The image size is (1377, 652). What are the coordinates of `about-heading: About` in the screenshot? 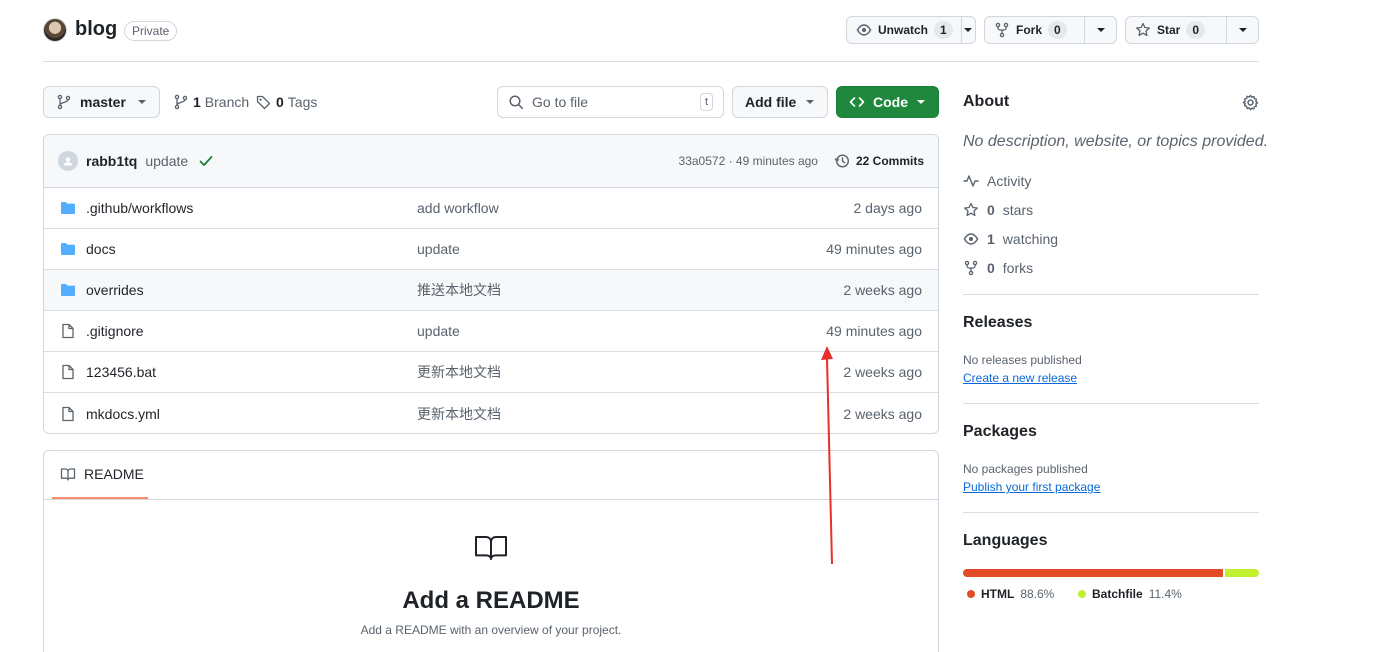 It's located at (986, 101).